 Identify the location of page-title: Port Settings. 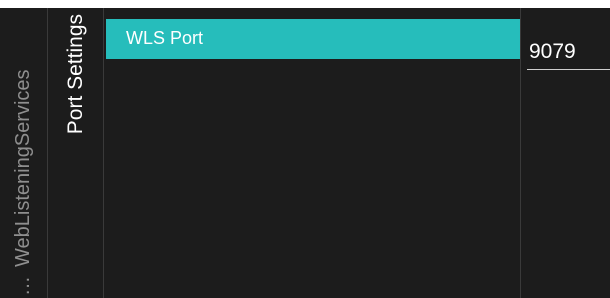
(75, 74).